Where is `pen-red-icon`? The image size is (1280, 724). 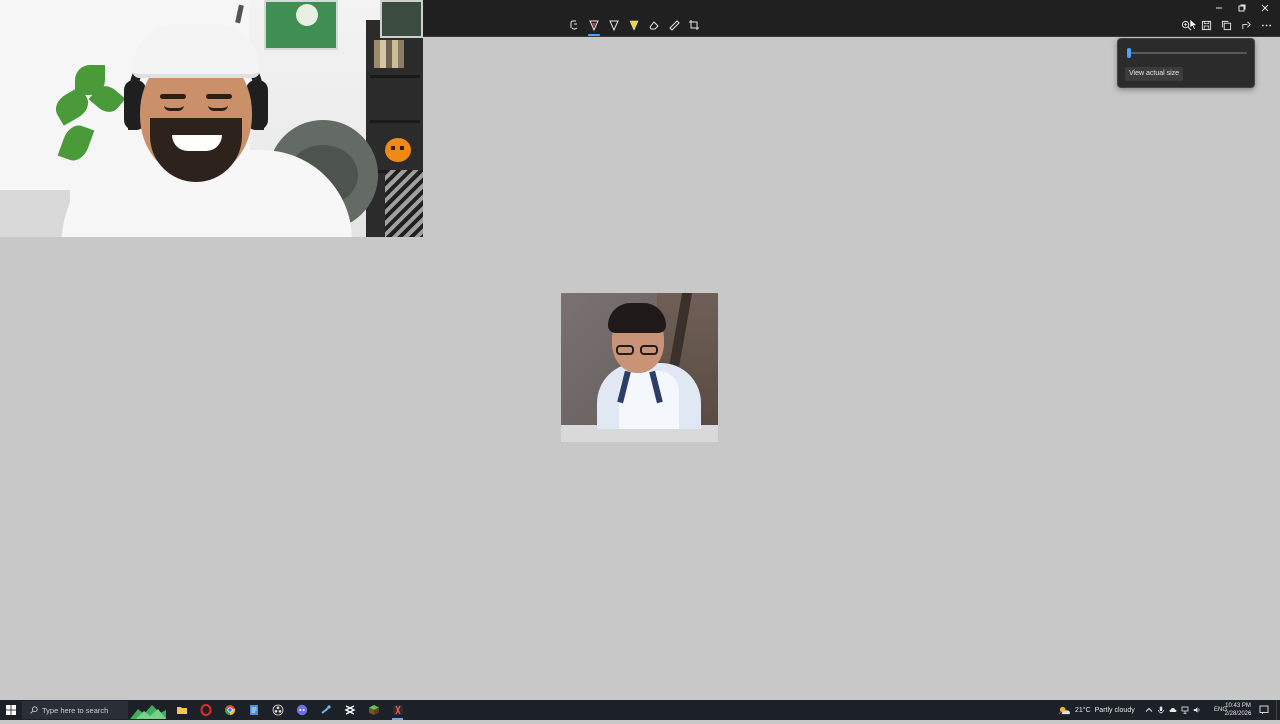
pen-red-icon is located at coordinates (594, 25).